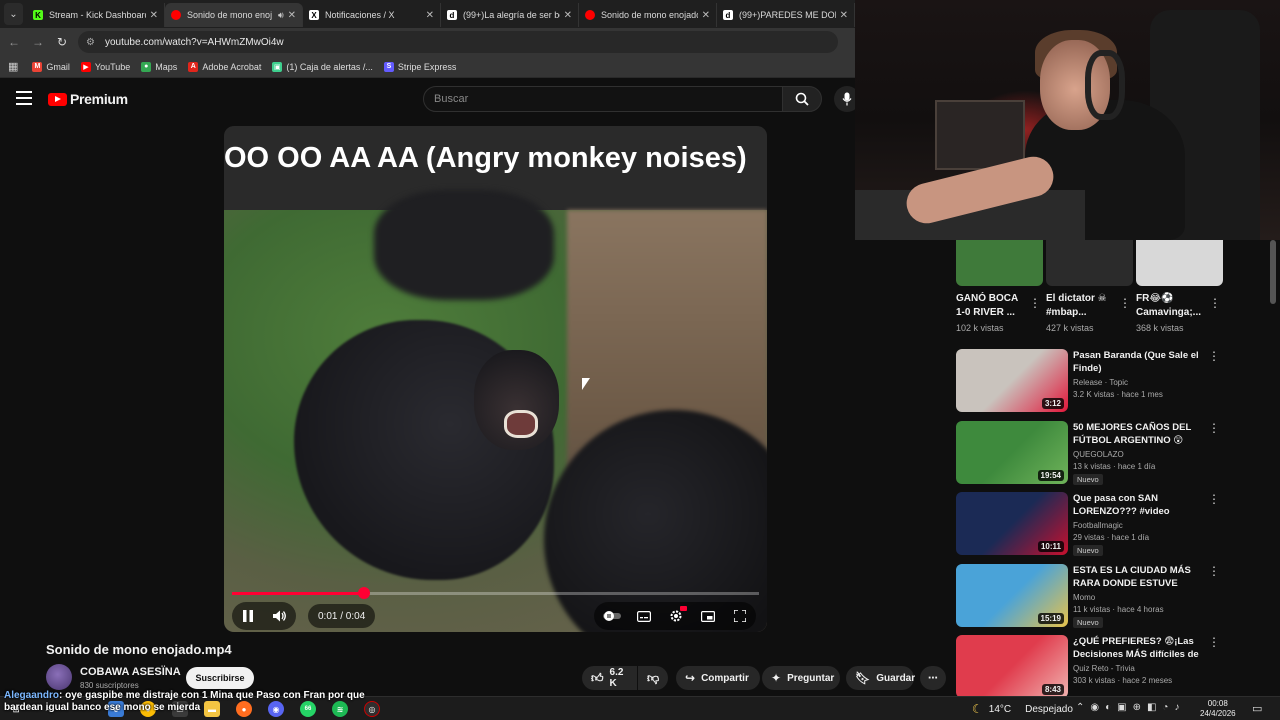 This screenshot has height=720, width=1280. I want to click on forward-icon: →, so click(38, 42).